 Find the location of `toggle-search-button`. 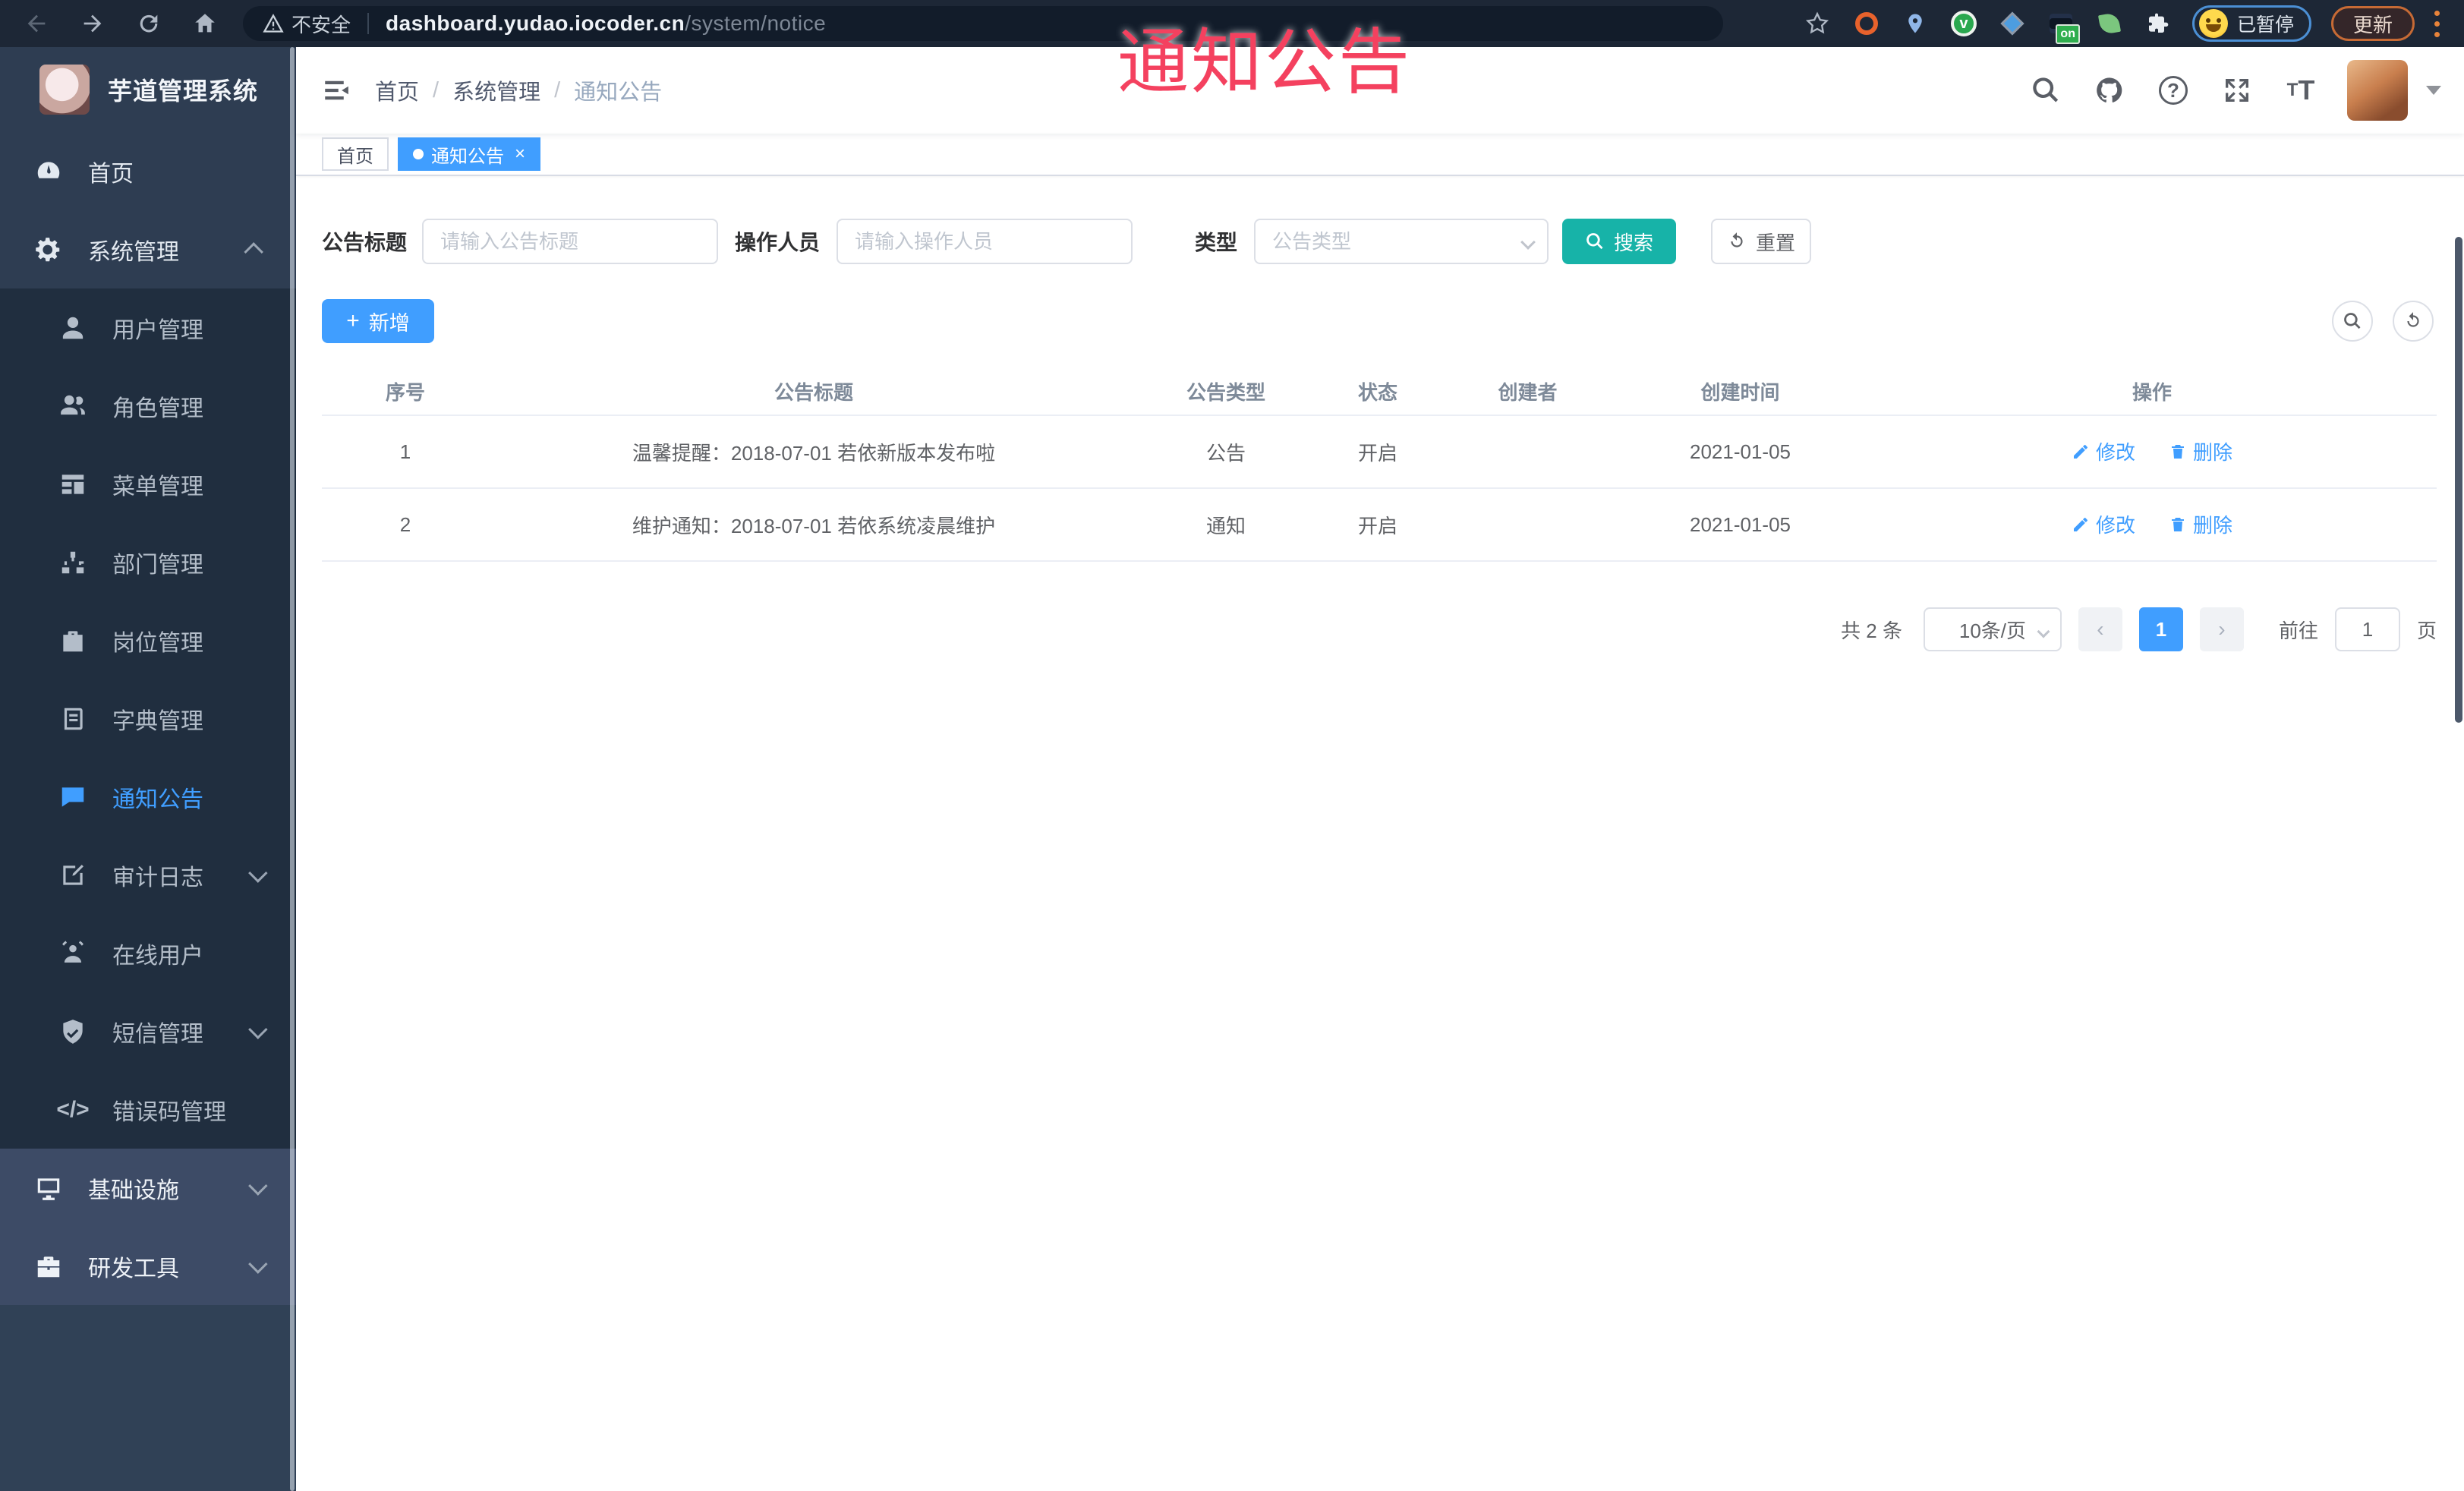

toggle-search-button is located at coordinates (2352, 321).